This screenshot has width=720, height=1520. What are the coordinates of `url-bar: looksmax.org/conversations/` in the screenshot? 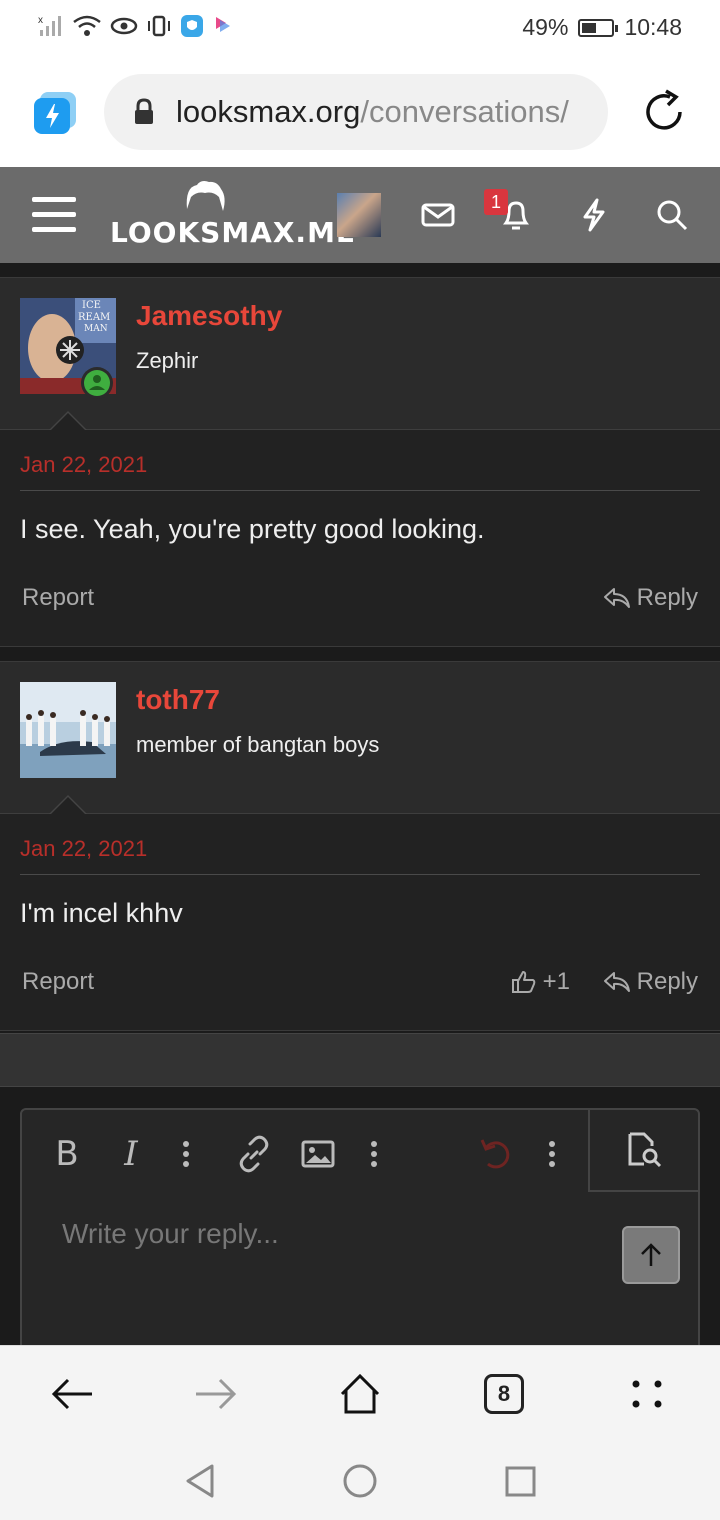 It's located at (356, 112).